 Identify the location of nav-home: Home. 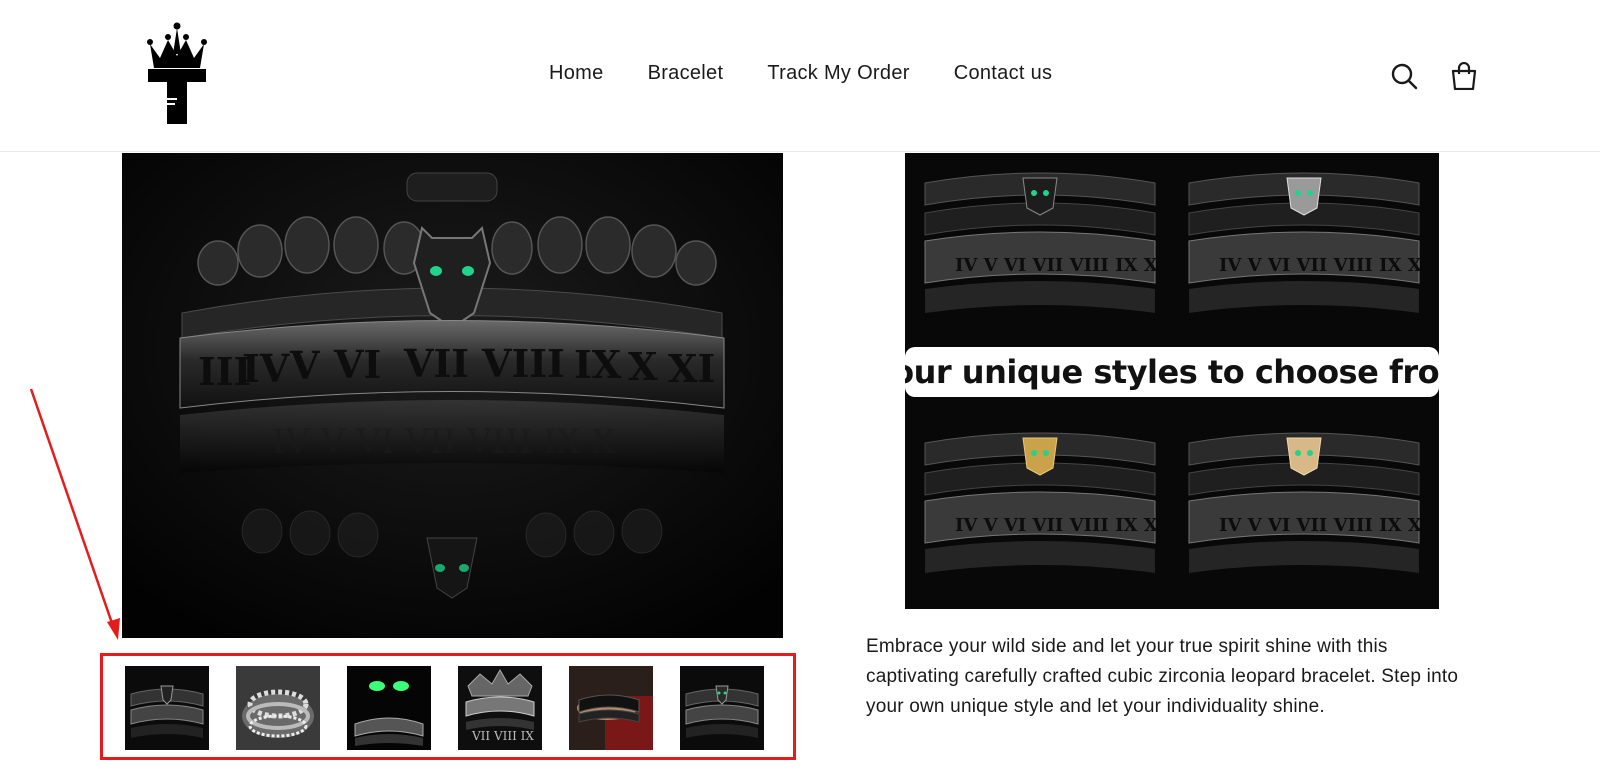
(576, 73).